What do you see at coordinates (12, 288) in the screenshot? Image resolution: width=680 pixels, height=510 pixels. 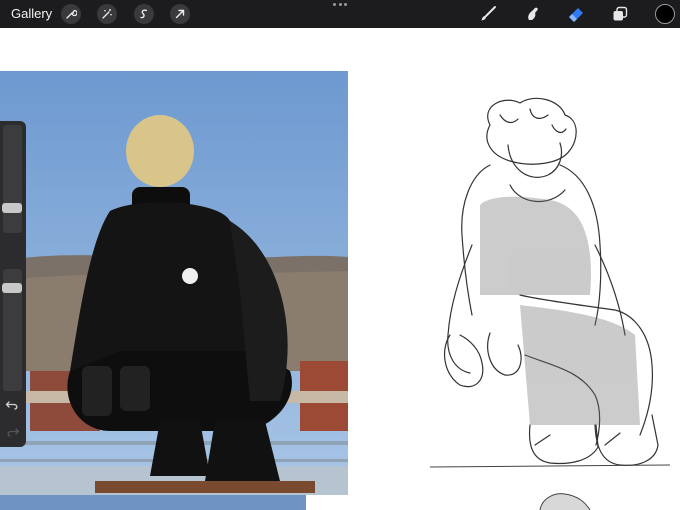 I see `brush-opacity-knob` at bounding box center [12, 288].